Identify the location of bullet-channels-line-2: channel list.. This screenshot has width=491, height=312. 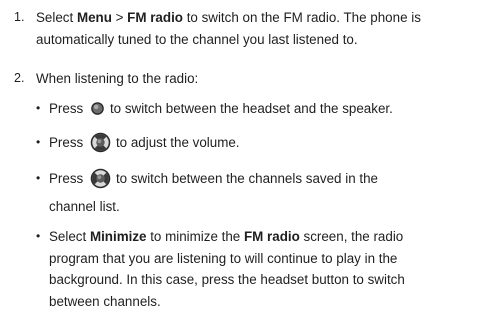
(268, 207).